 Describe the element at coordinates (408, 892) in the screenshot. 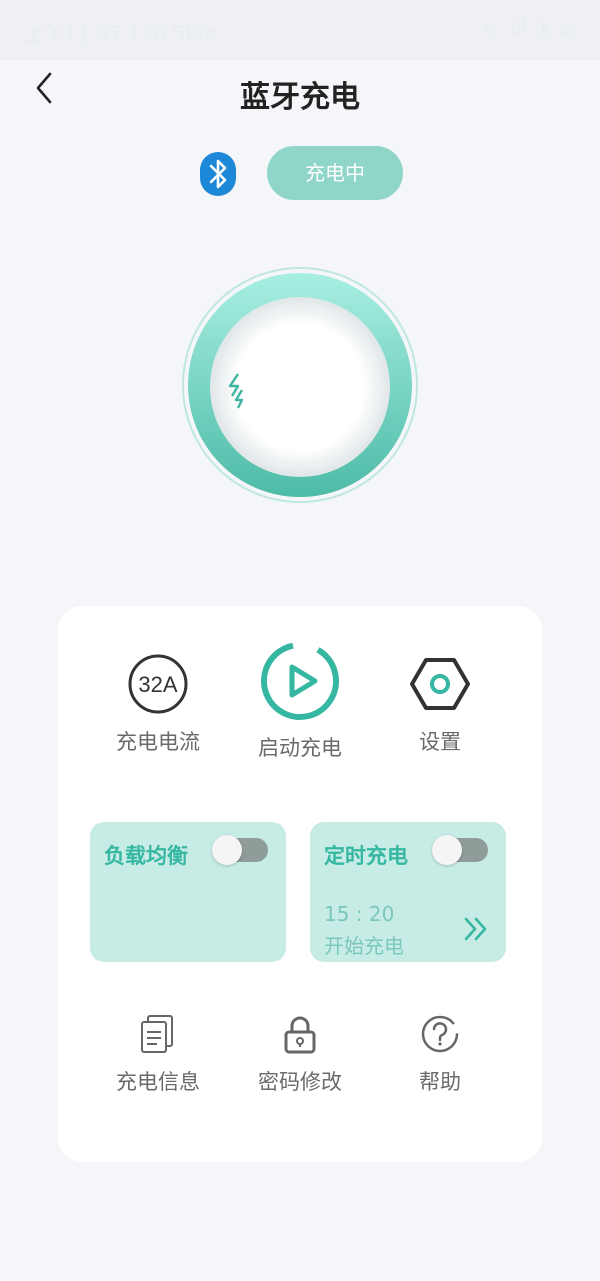

I see `timed-charge-tile: 定时充电 15 : 20 开始充电` at that location.